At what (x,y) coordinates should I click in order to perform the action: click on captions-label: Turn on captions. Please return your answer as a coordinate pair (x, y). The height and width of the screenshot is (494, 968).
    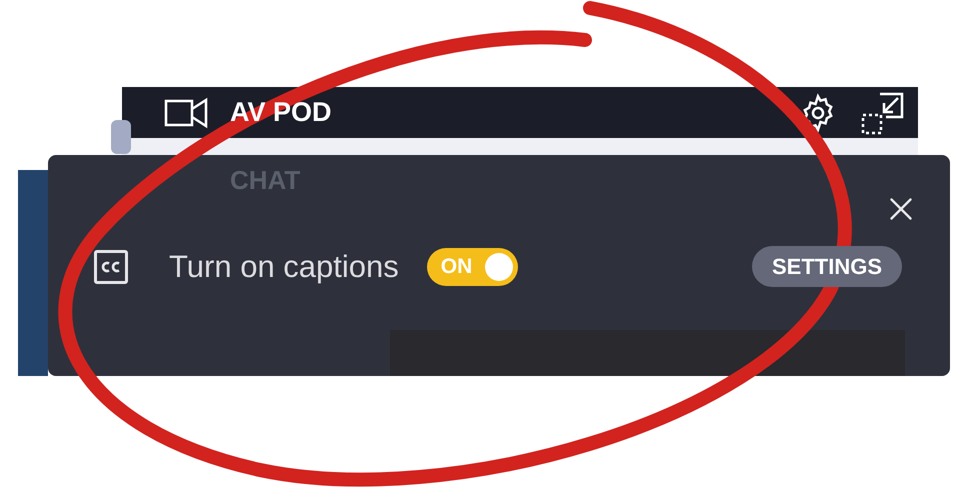
    Looking at the image, I should click on (284, 266).